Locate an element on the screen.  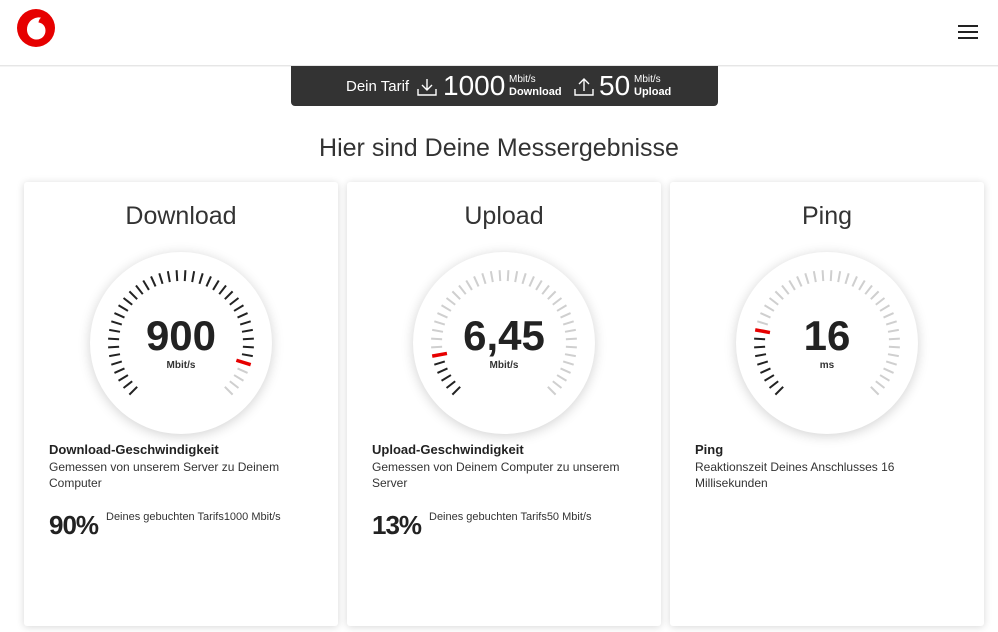
header is located at coordinates (499, 33).